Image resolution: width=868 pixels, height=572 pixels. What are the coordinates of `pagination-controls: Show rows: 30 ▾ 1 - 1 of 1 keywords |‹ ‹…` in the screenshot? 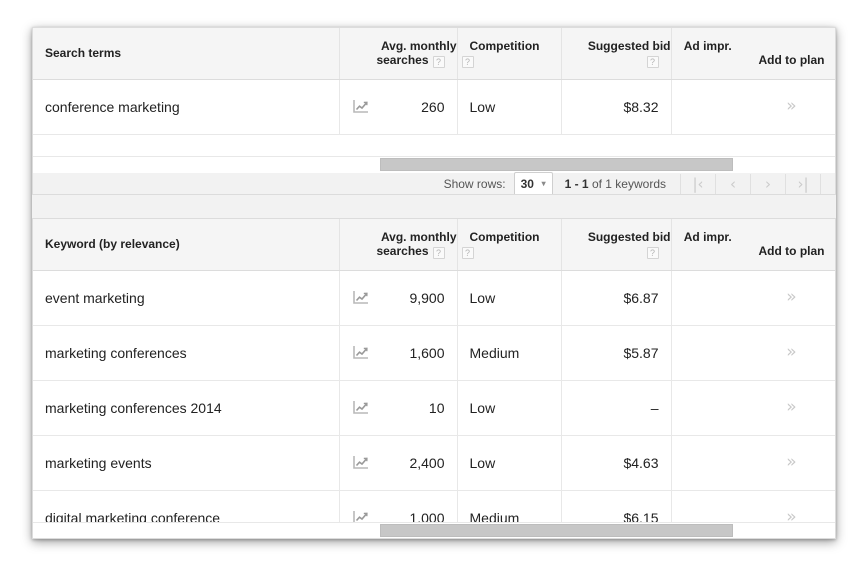 It's located at (639, 182).